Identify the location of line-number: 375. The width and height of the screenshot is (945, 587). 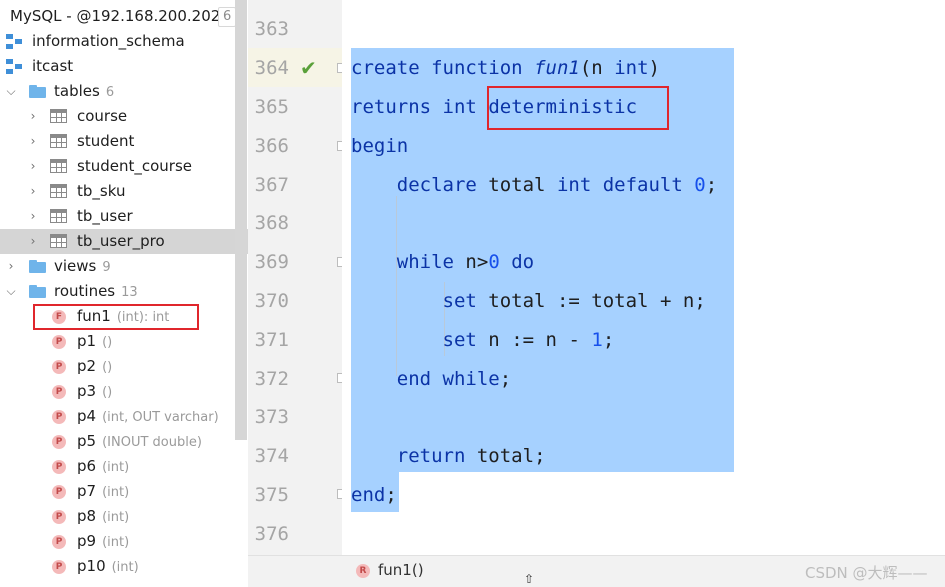
(271, 495).